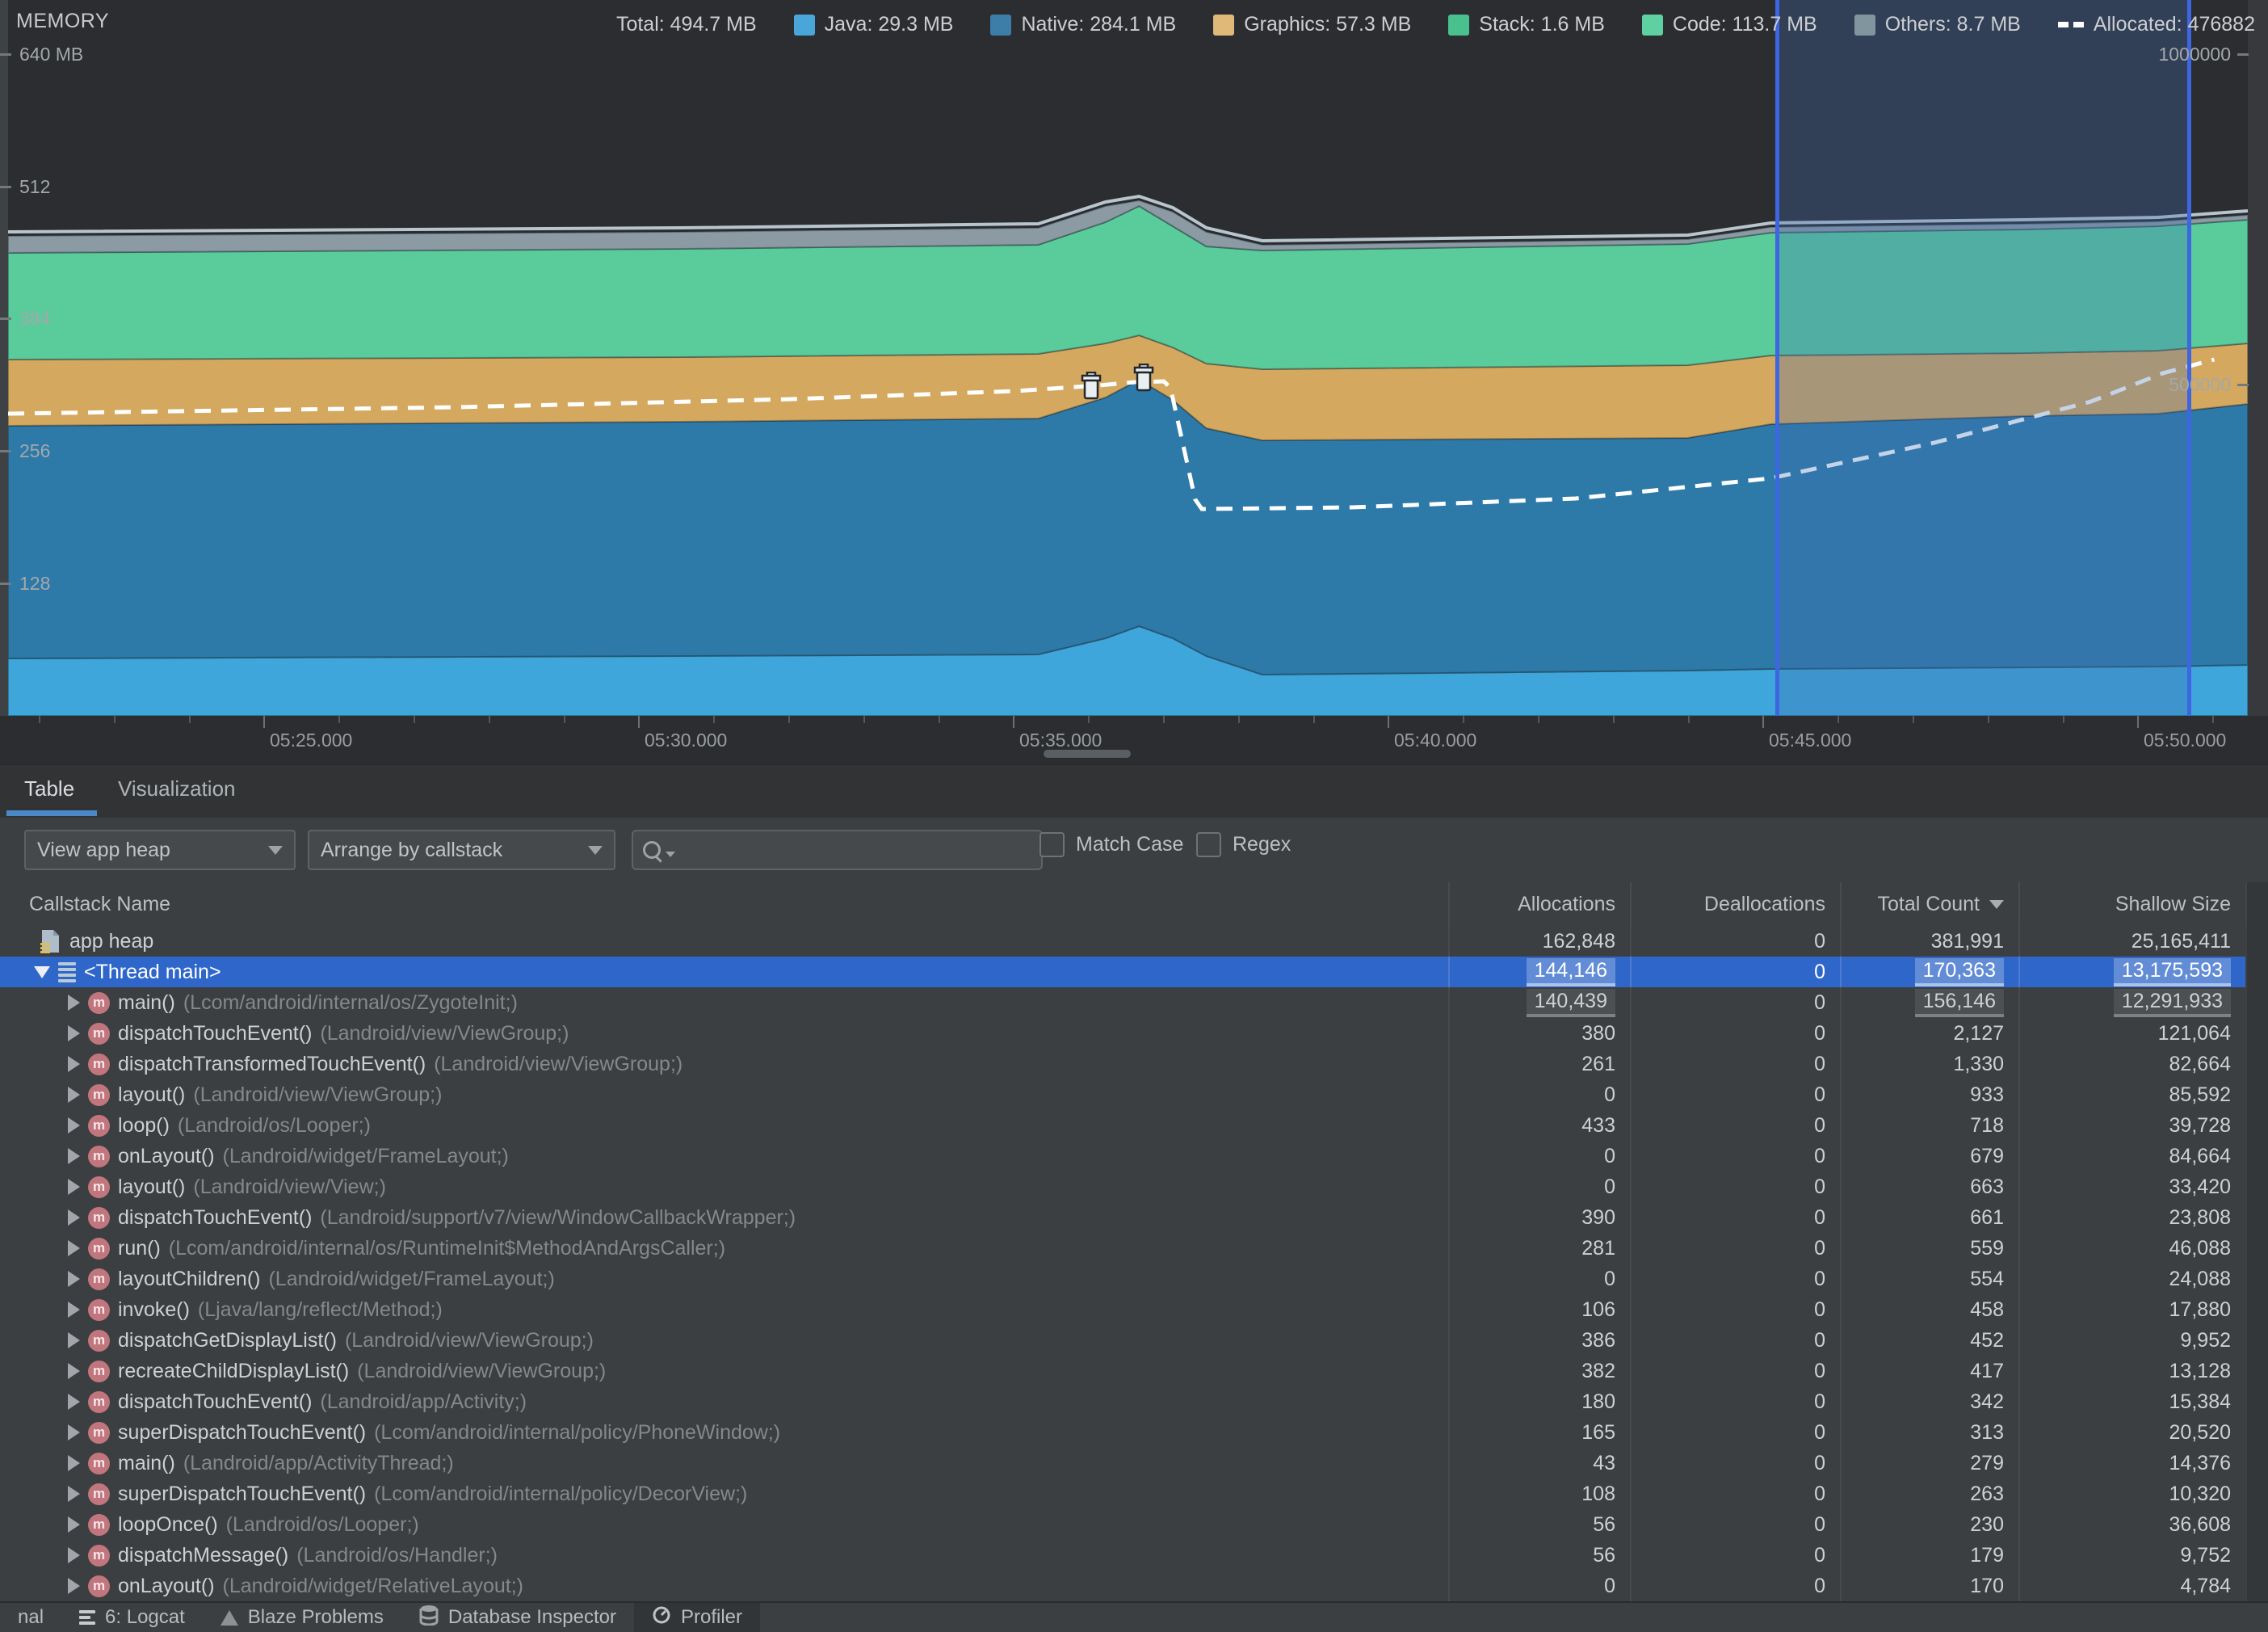 This screenshot has height=1632, width=2268. Describe the element at coordinates (2131, 1433) in the screenshot. I see `cell-shallow-size: 20,520` at that location.